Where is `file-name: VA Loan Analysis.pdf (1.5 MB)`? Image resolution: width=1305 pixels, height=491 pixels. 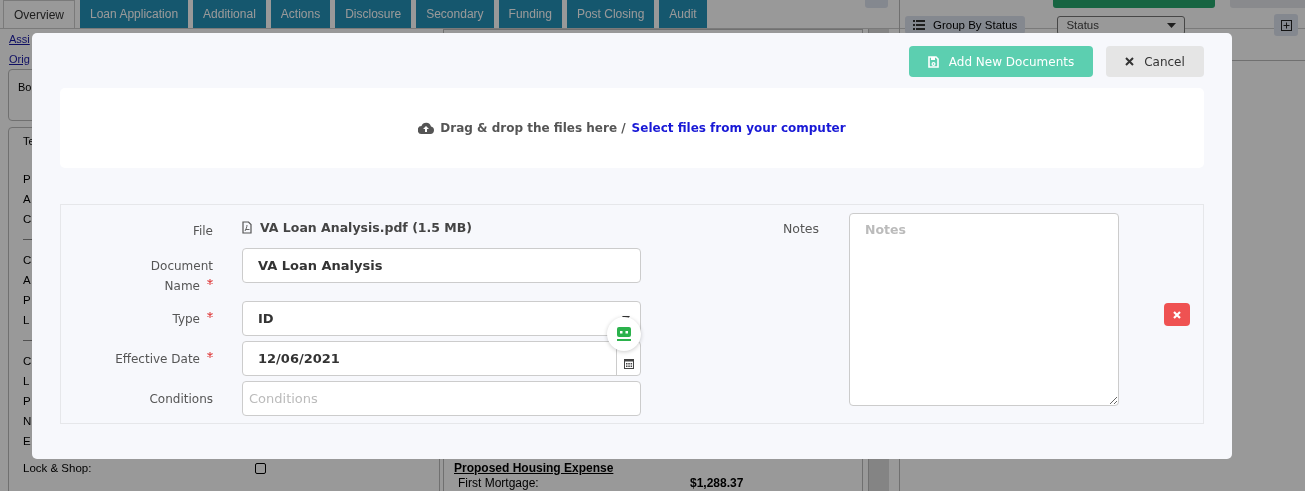
file-name: VA Loan Analysis.pdf (1.5 MB) is located at coordinates (366, 227).